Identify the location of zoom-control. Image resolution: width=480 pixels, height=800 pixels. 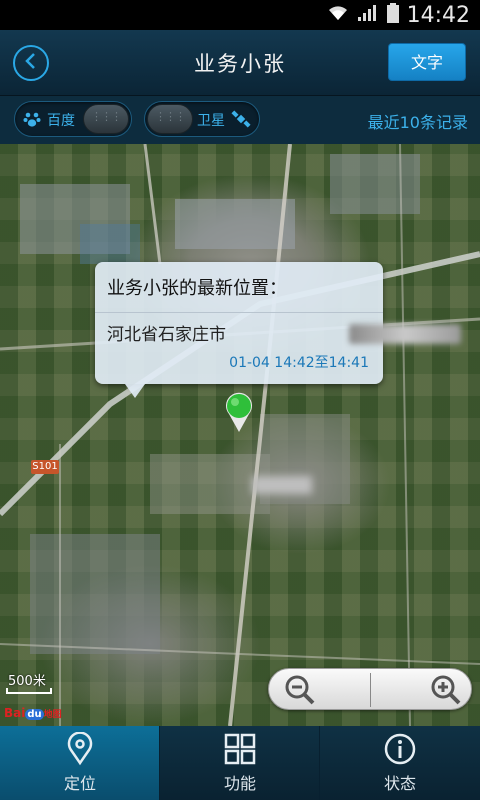
(370, 689).